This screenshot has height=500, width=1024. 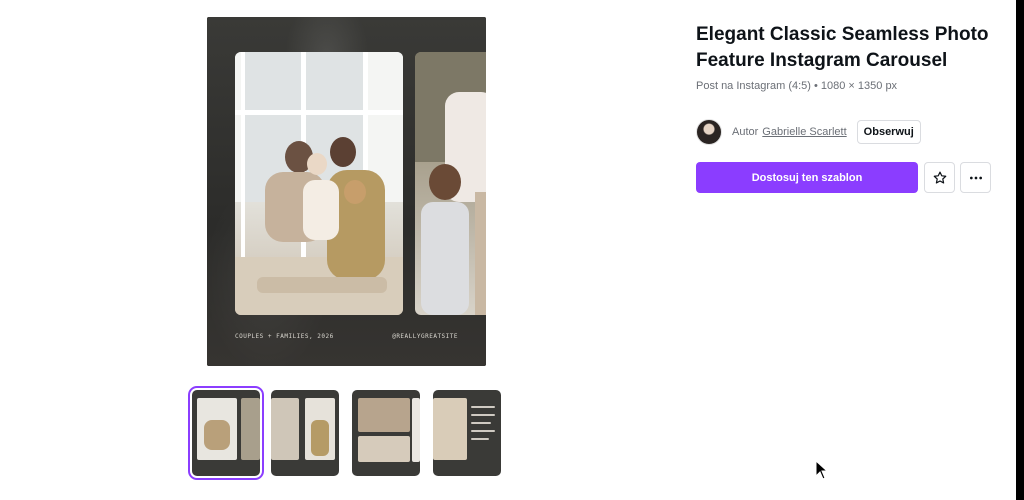 I want to click on mouse-cursor-icon, so click(x=822, y=470).